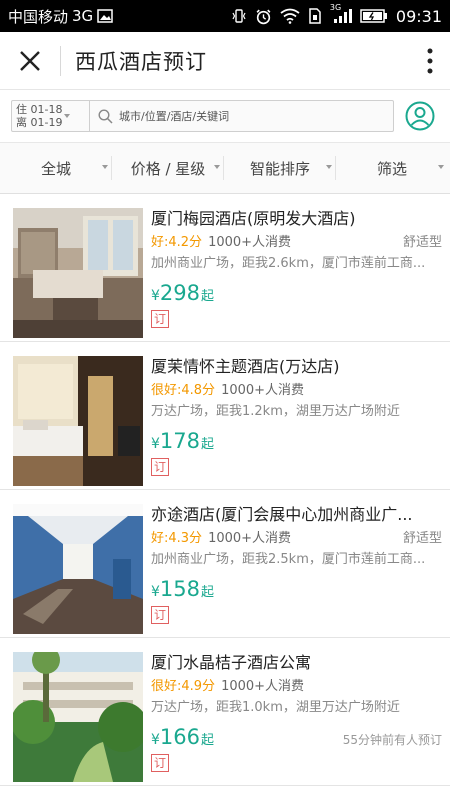 Image resolution: width=450 pixels, height=800 pixels. I want to click on hotel-name: 厦门水晶桔子酒店公寓, so click(231, 662).